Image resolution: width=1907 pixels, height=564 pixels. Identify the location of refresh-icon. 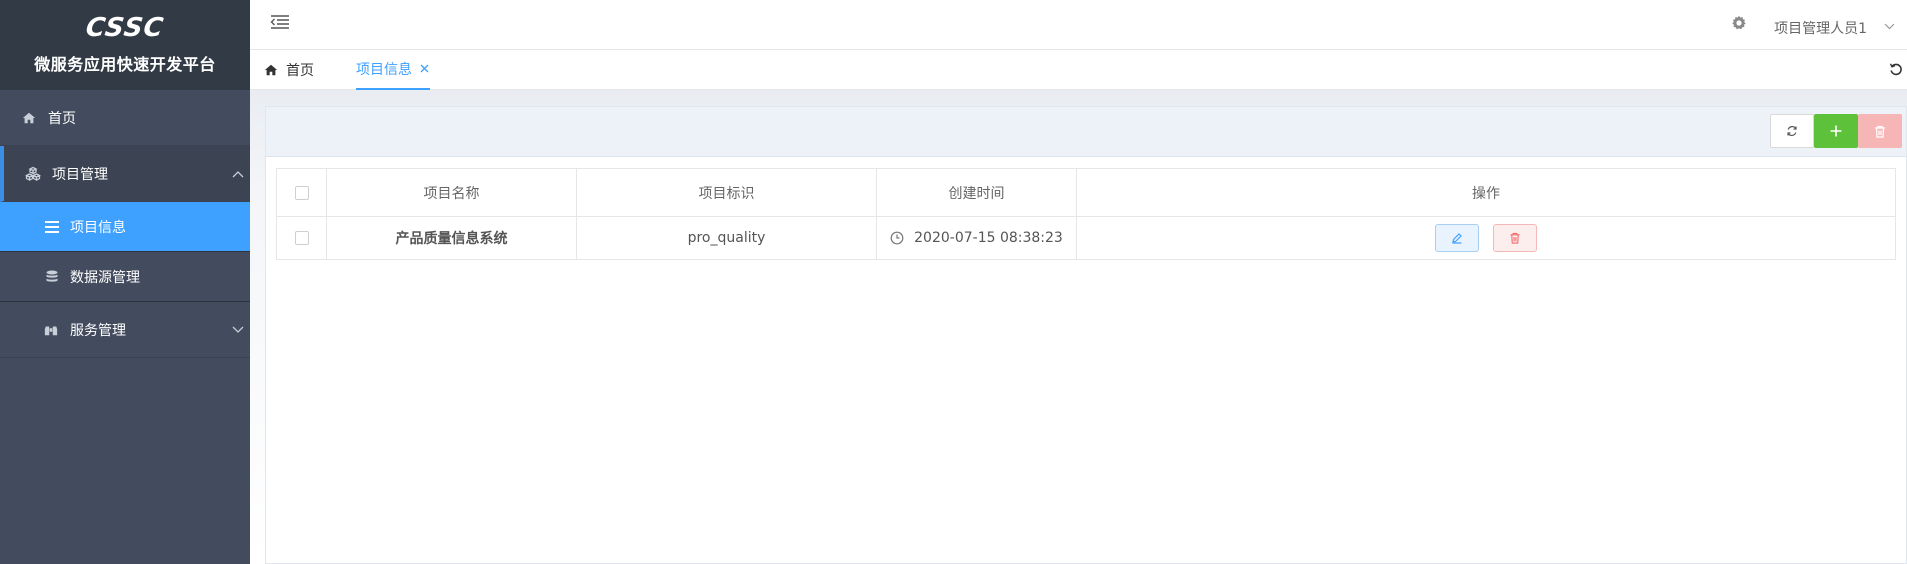
(1792, 131).